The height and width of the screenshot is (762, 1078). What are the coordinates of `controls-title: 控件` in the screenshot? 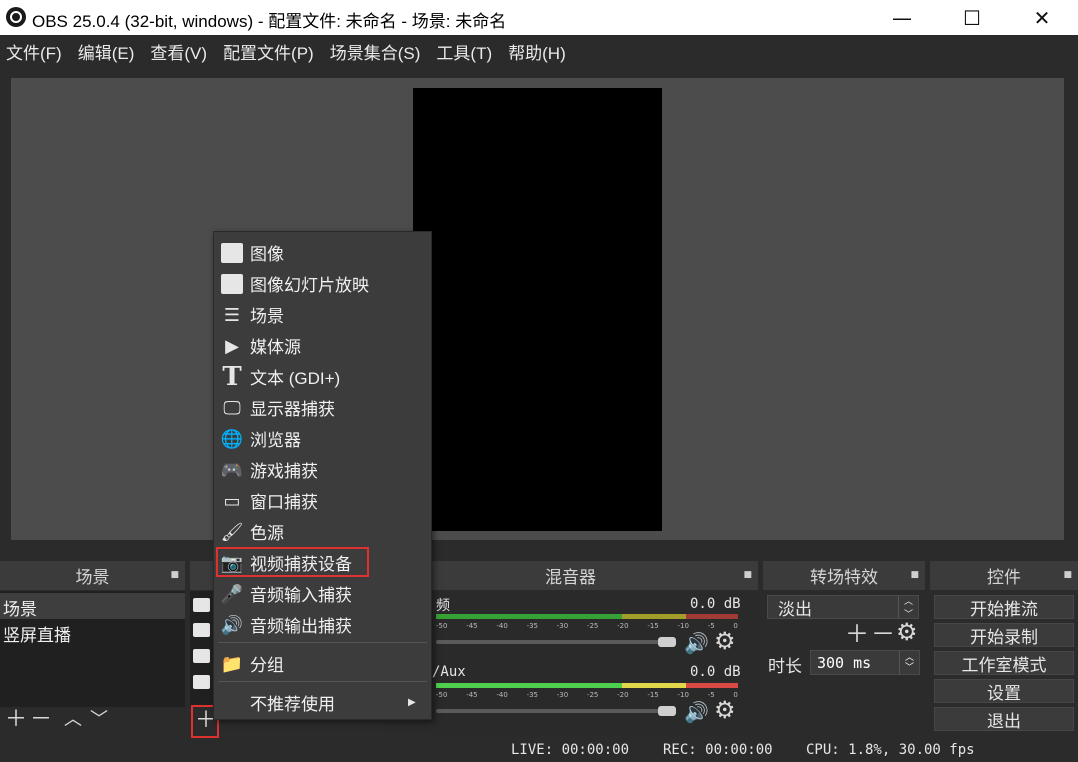 It's located at (1004, 578).